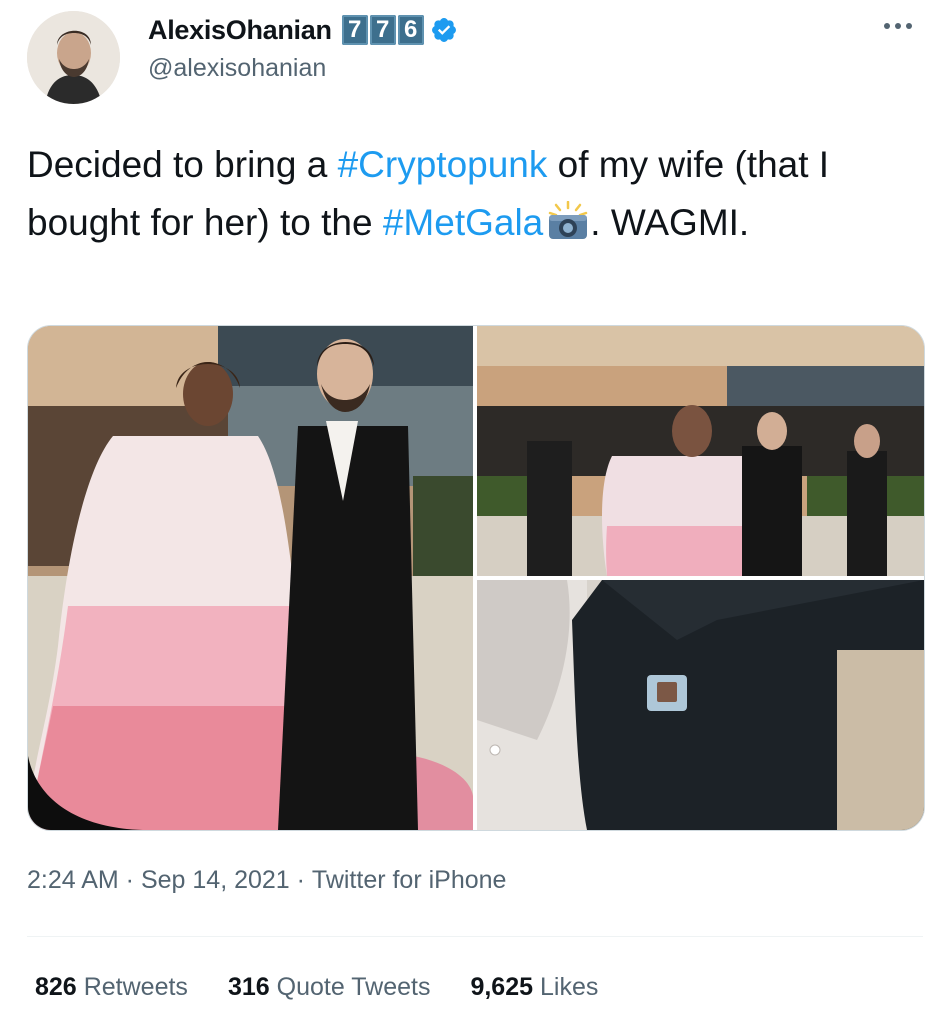 The image size is (943, 1025). I want to click on name-tile: 6, so click(410, 30).